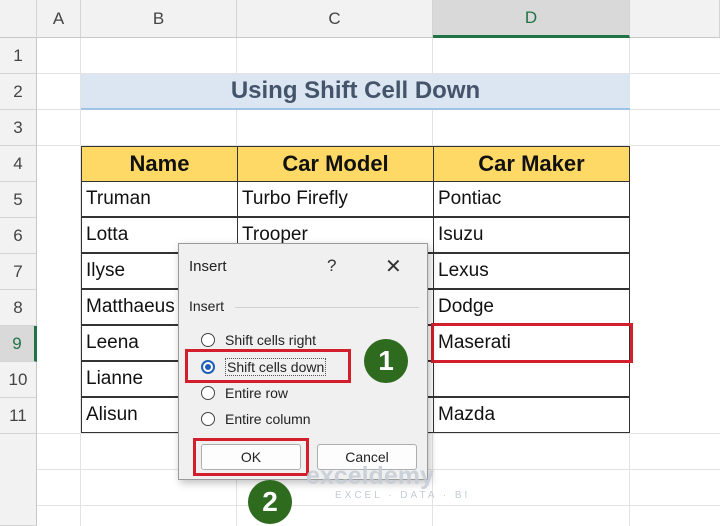 The height and width of the screenshot is (526, 720). What do you see at coordinates (18, 92) in the screenshot?
I see `row-header-2: 2` at bounding box center [18, 92].